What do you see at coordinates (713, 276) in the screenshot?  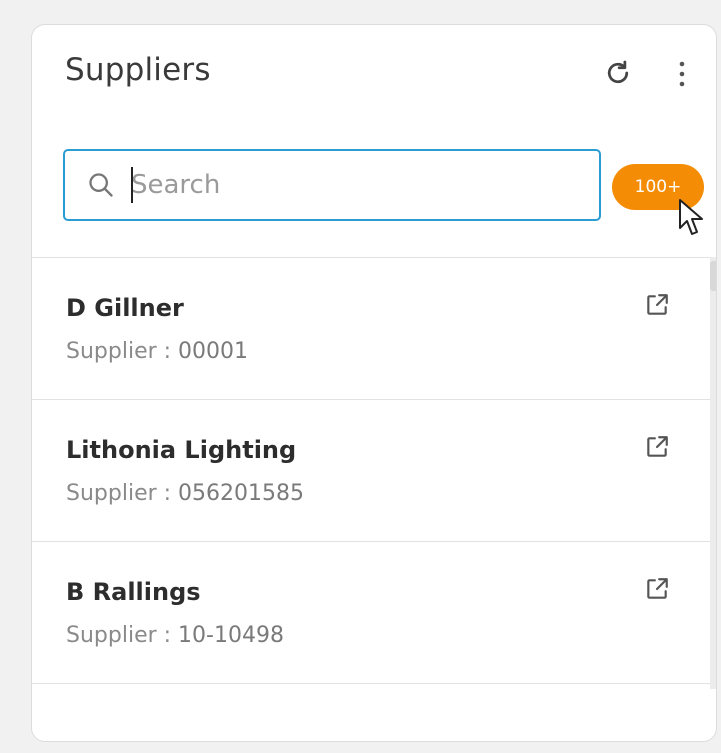 I see `scrollbar-thumb` at bounding box center [713, 276].